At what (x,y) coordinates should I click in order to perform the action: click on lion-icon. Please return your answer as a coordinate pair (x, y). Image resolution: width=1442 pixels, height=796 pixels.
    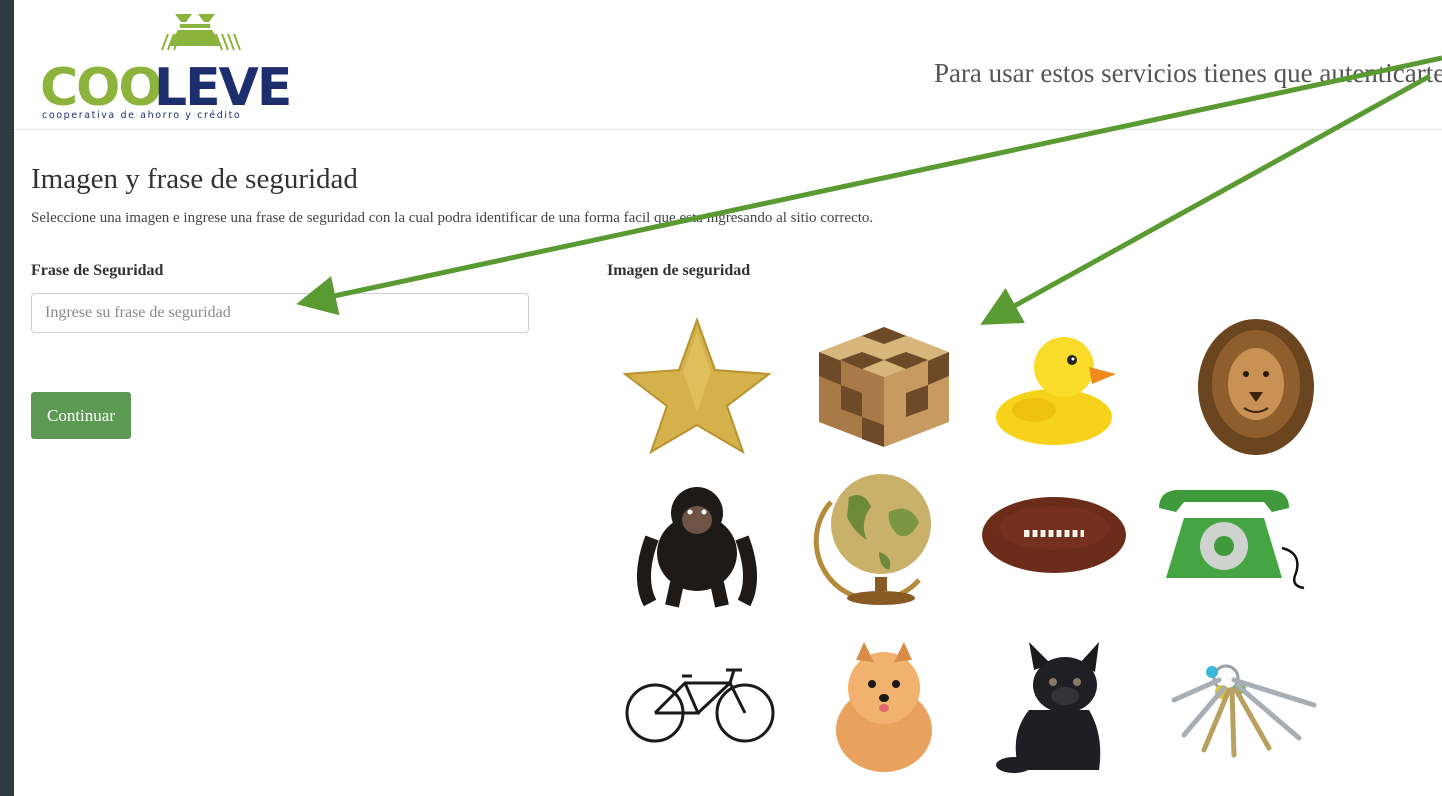
    Looking at the image, I should click on (1256, 384).